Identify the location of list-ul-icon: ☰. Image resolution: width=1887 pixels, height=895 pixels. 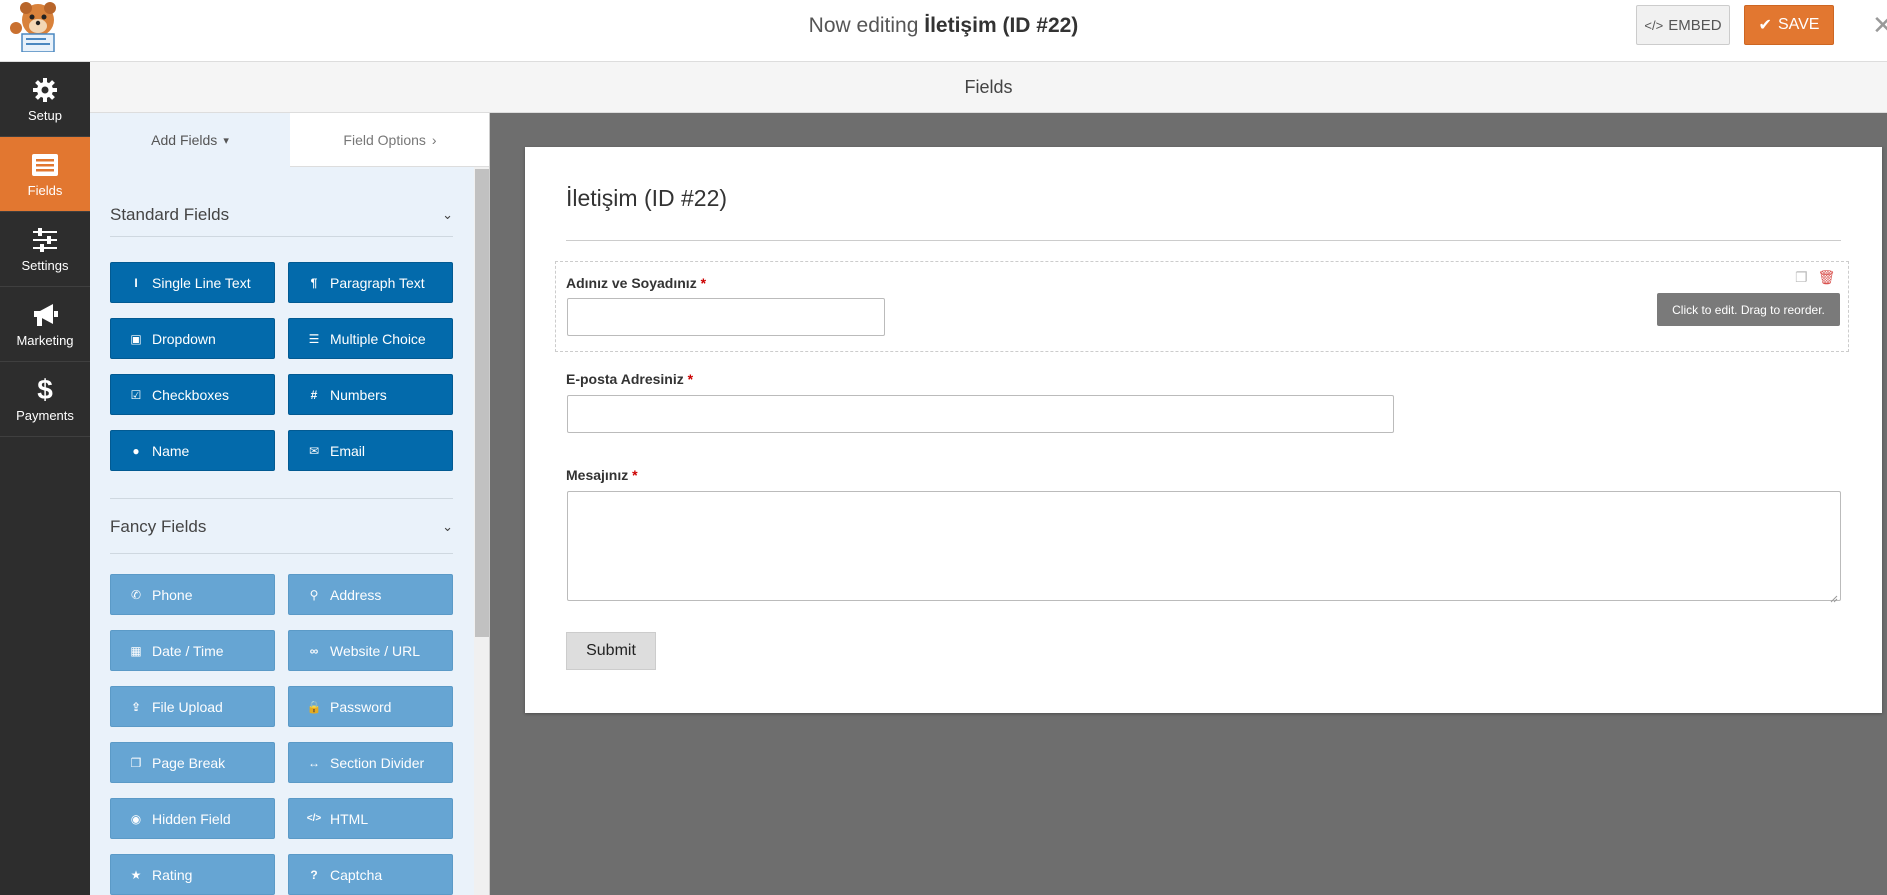
(314, 338).